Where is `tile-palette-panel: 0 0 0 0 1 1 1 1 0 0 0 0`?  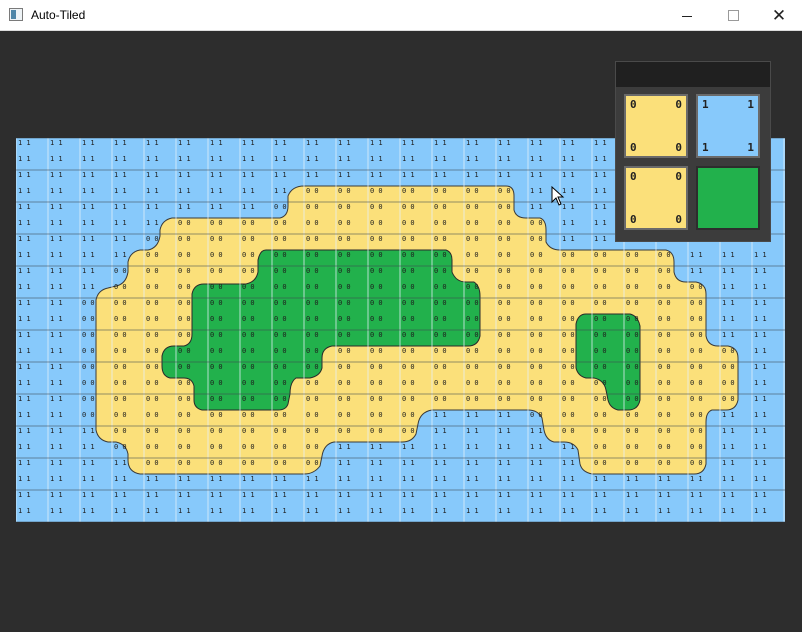
tile-palette-panel: 0 0 0 0 1 1 1 1 0 0 0 0 is located at coordinates (693, 151).